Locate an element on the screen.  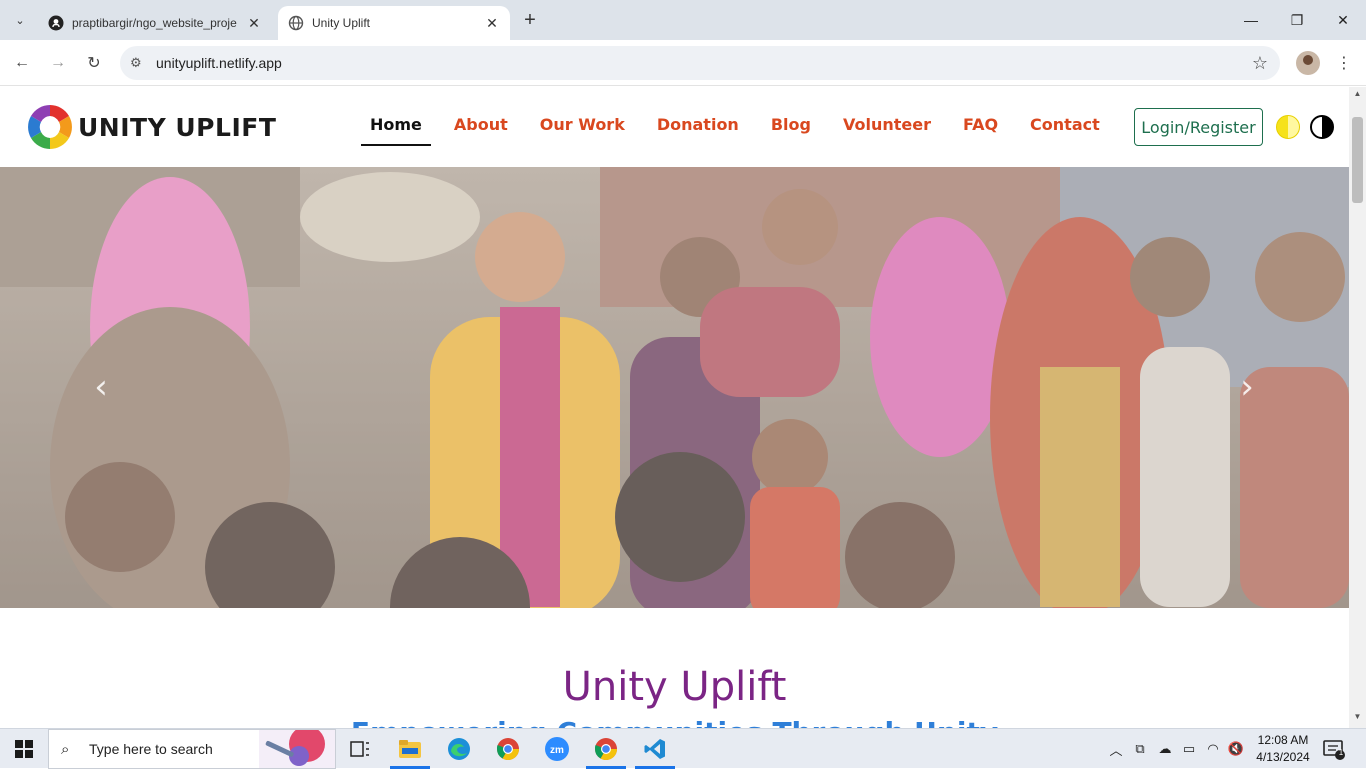
site-settings-icon: ⚙ is located at coordinates (140, 63).